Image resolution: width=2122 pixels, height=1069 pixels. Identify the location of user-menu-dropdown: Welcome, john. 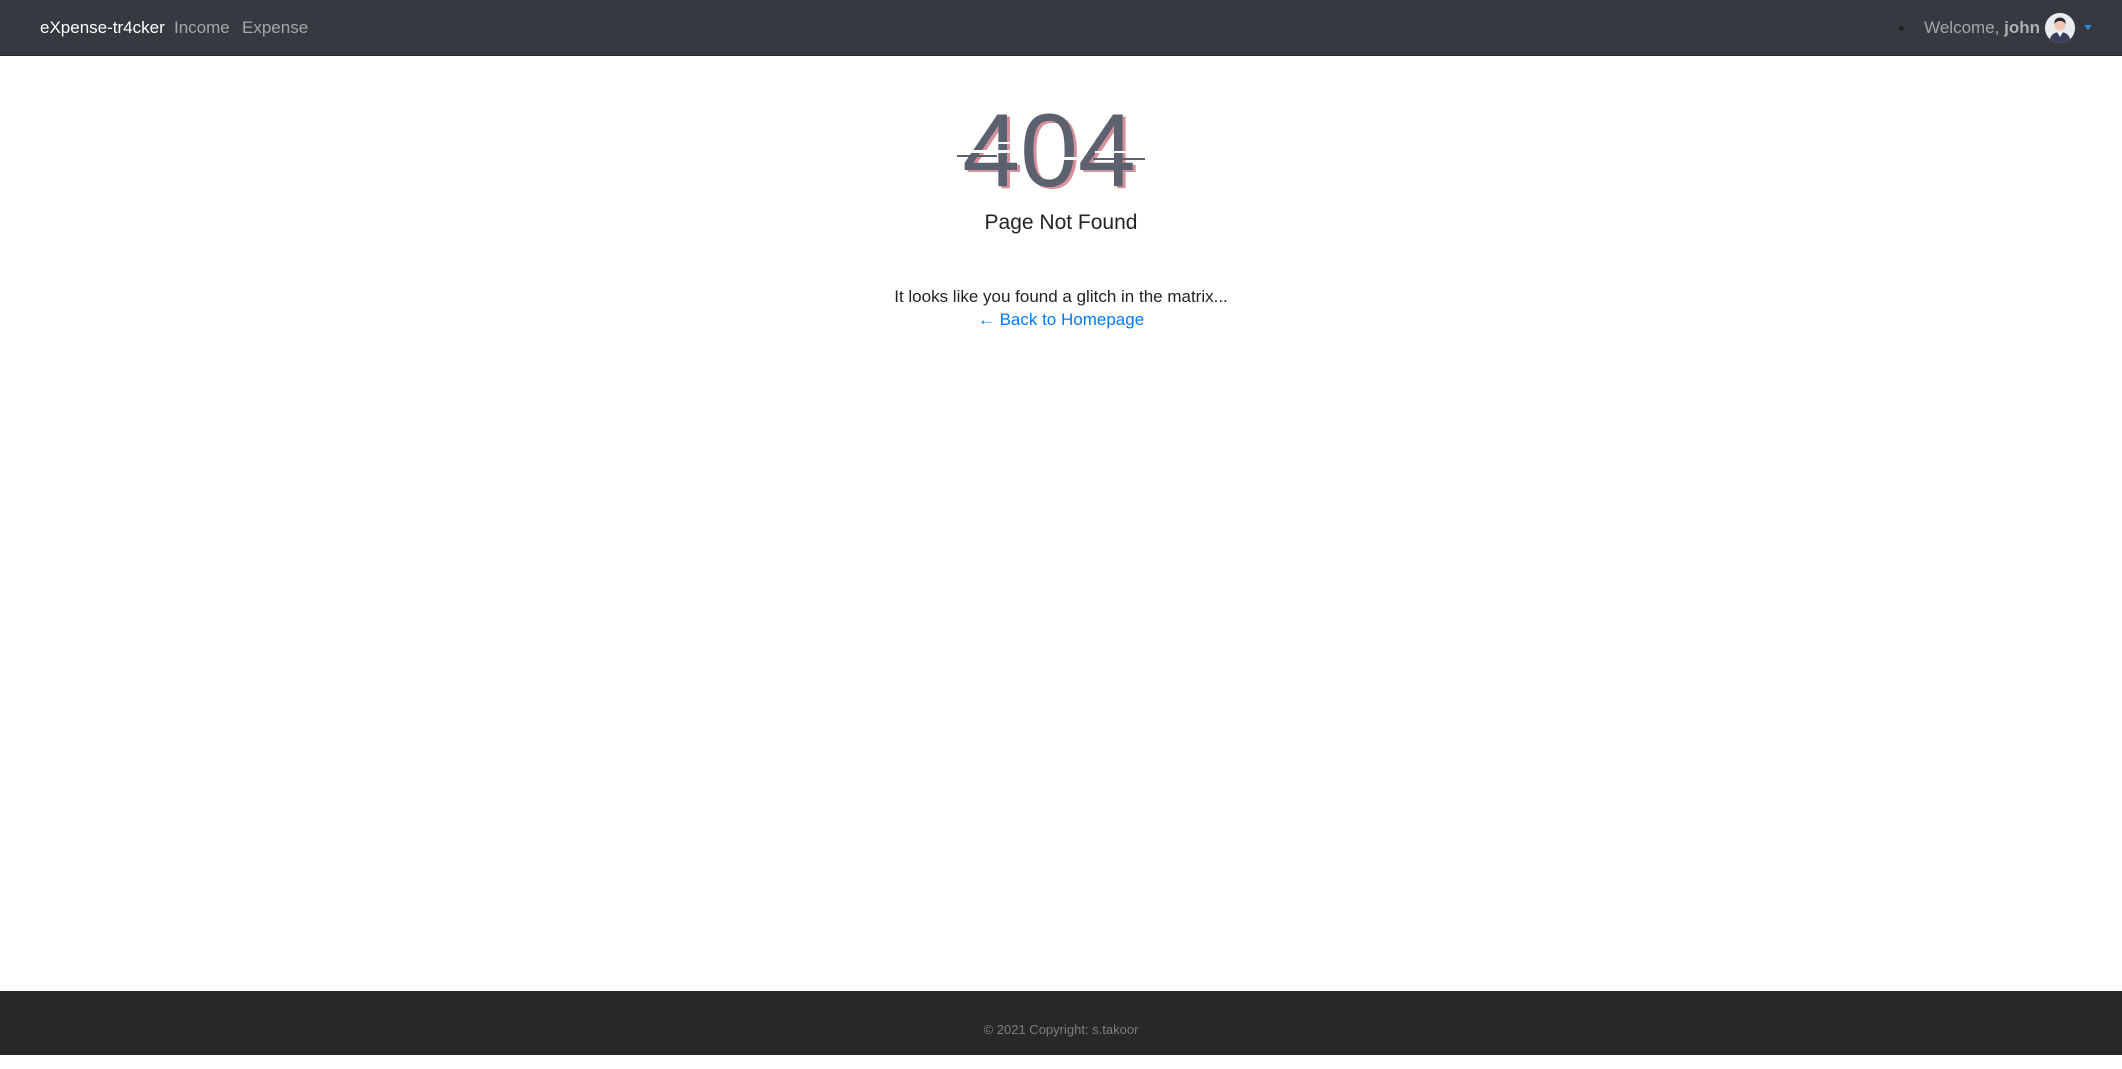
(2008, 27).